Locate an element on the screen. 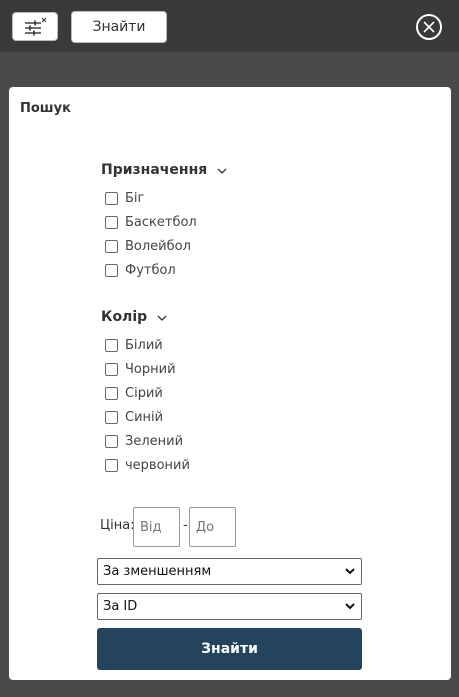 This screenshot has width=459, height=697. purpose-option-basketball: Баскетбол is located at coordinates (151, 222).